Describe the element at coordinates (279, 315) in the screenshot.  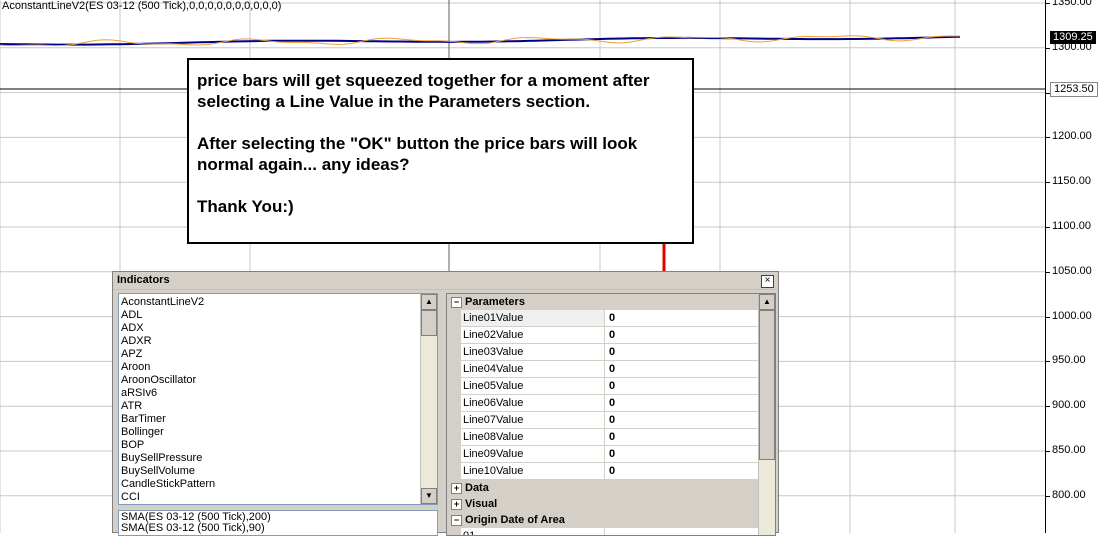
I see `indicator-list-item: ADL` at that location.